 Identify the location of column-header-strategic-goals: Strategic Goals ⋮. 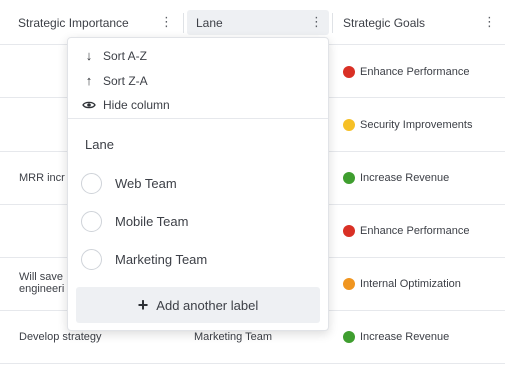
(418, 22).